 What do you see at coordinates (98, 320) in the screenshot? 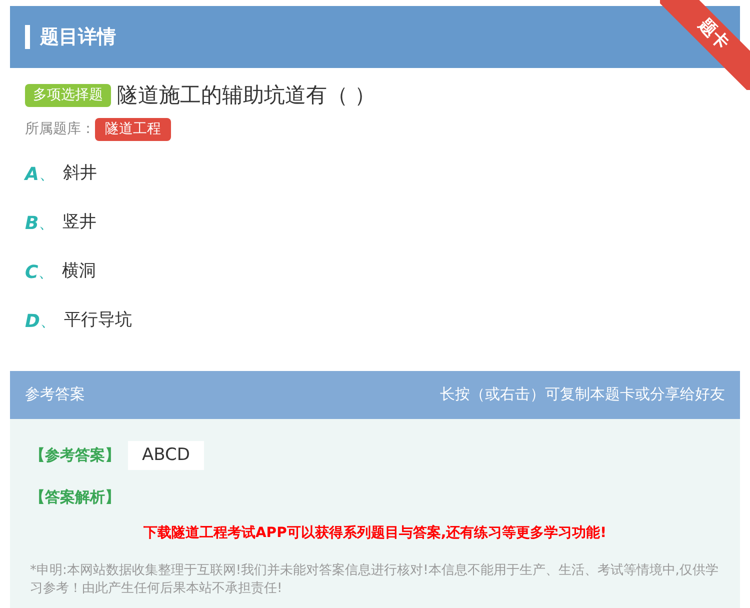
I see `option-text: 平行导坑` at bounding box center [98, 320].